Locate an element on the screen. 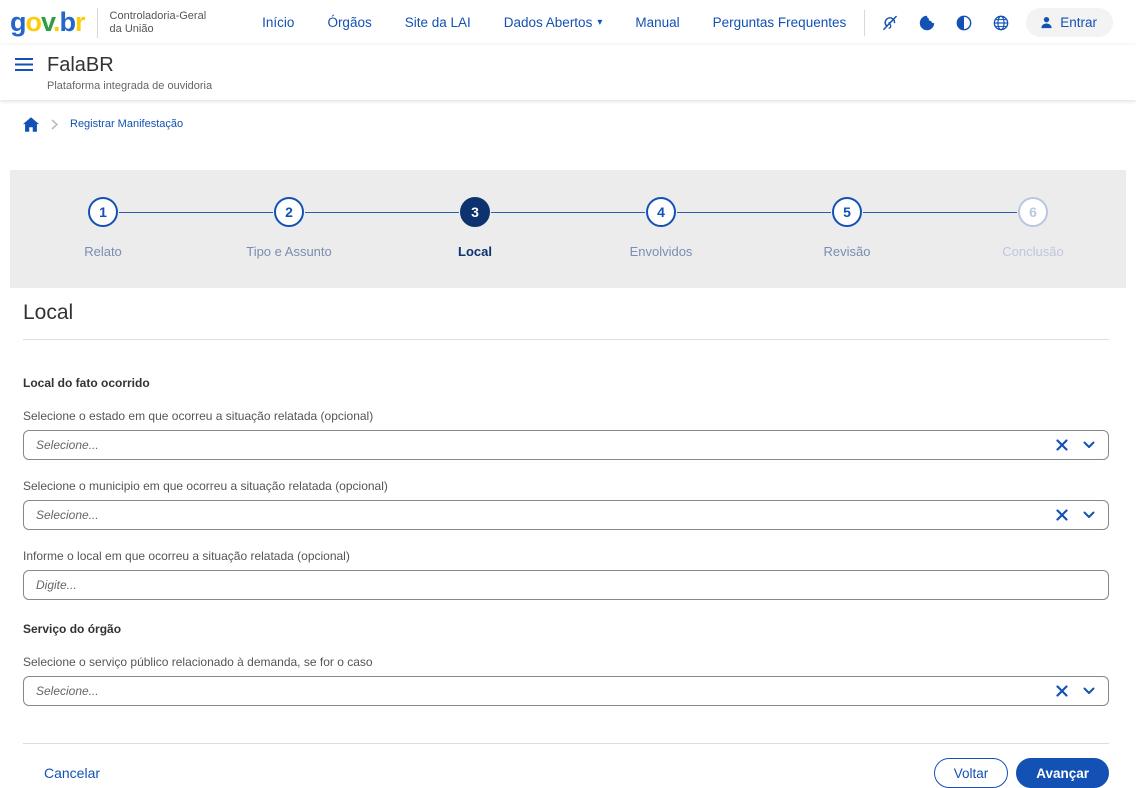 This screenshot has width=1136, height=788. govbr-logo: gov.br is located at coordinates (47, 22).